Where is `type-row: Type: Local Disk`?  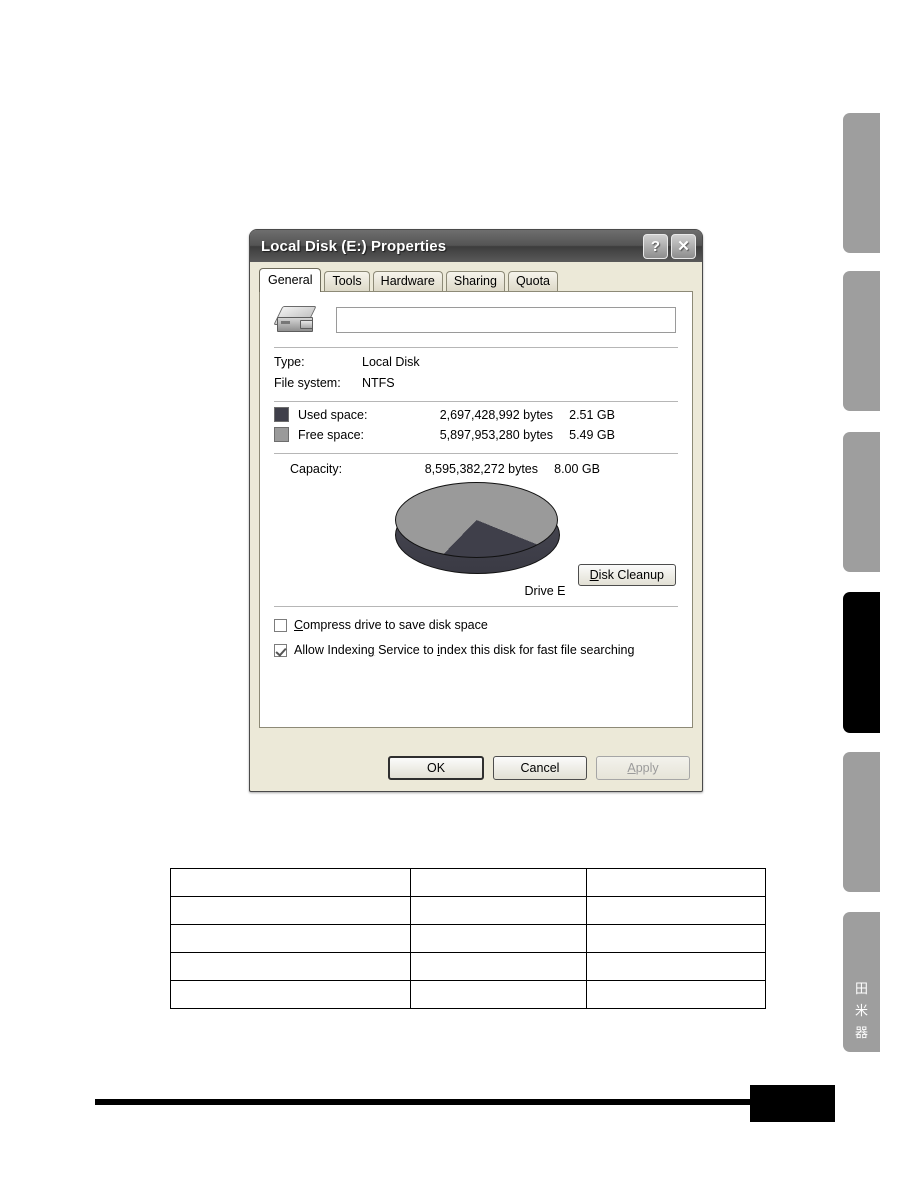
type-row: Type: Local Disk is located at coordinates (476, 358).